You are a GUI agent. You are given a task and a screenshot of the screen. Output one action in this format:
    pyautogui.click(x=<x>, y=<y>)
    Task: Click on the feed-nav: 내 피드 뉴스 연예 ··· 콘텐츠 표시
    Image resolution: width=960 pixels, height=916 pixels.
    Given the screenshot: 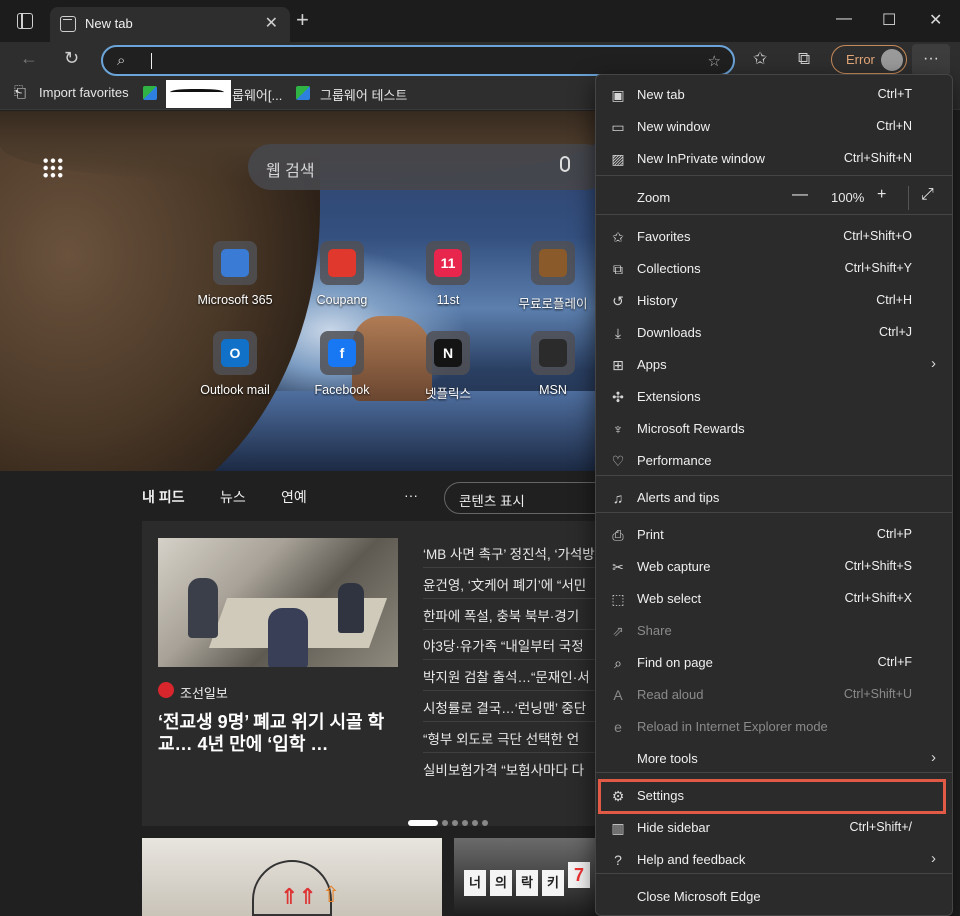 What is the action you would take?
    pyautogui.click(x=307, y=496)
    